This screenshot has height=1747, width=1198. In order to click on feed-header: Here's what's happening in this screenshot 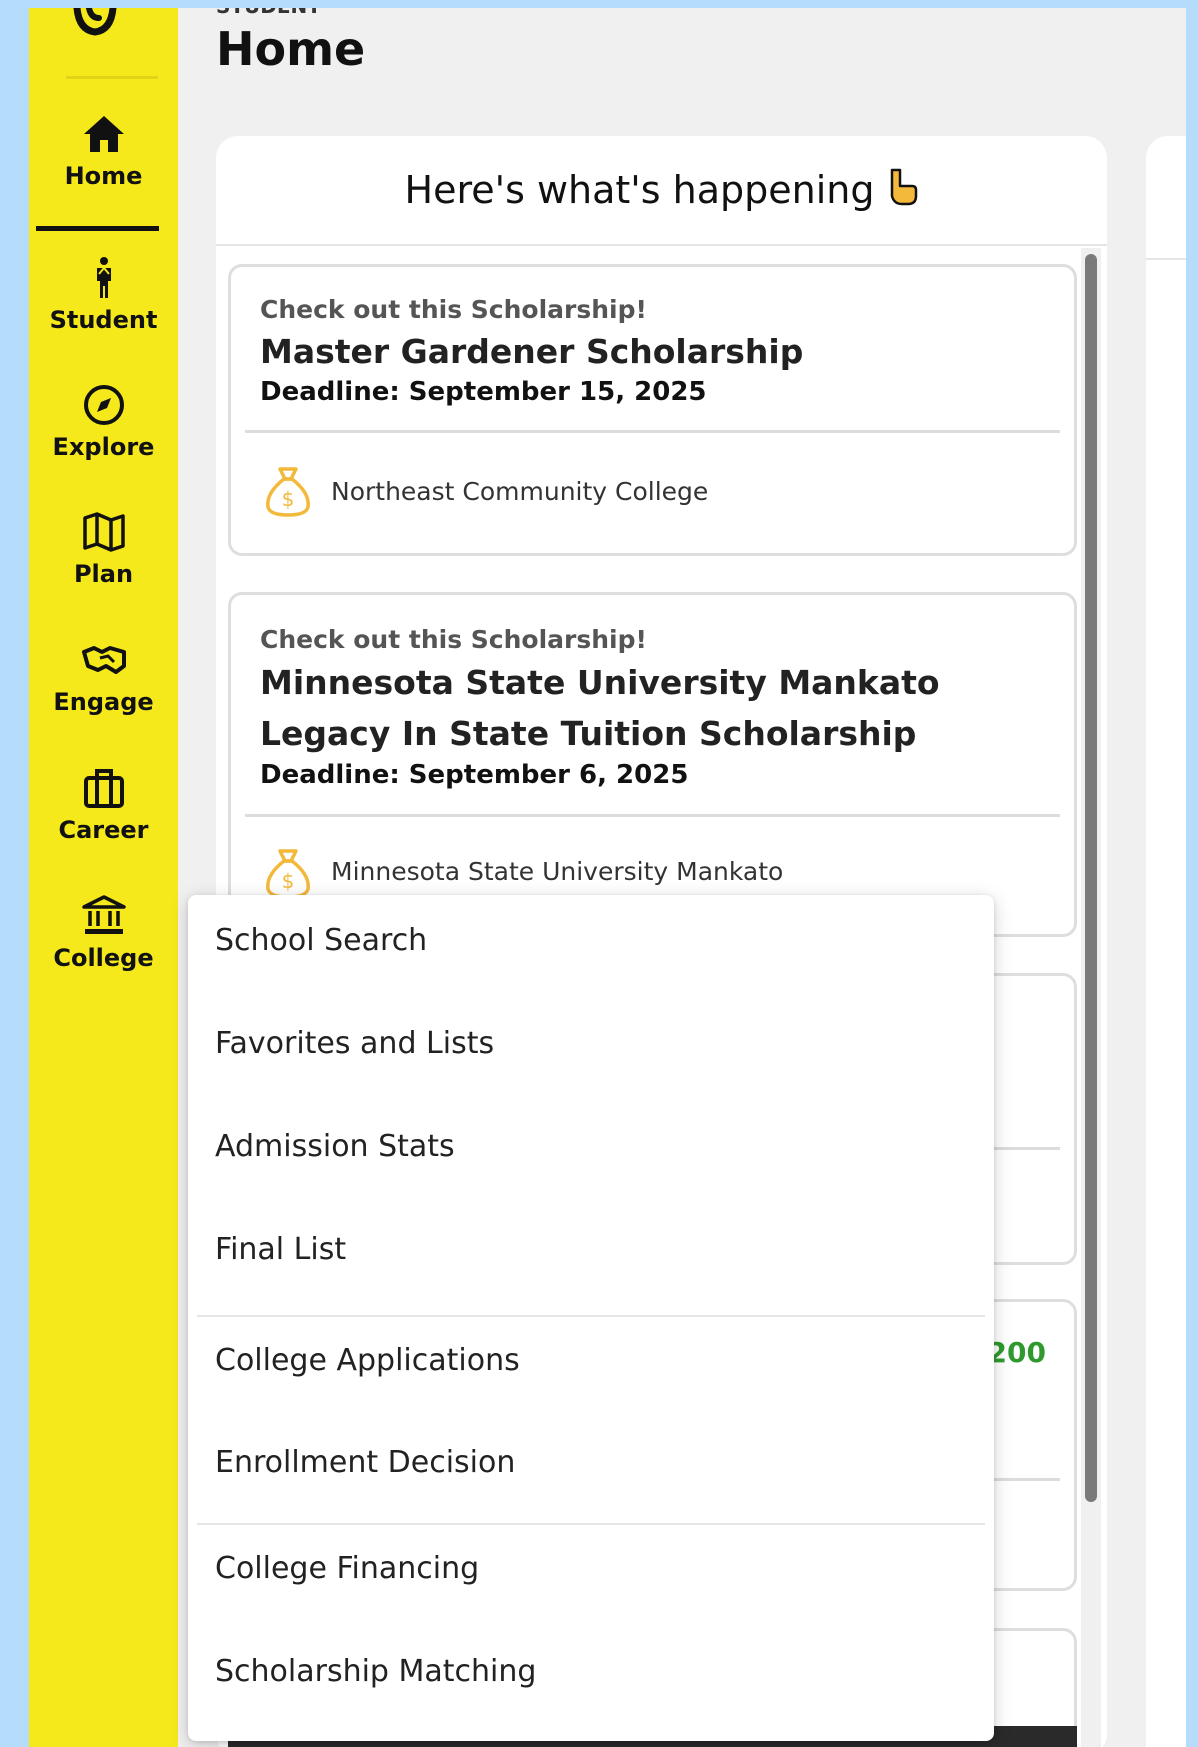, I will do `click(661, 191)`.